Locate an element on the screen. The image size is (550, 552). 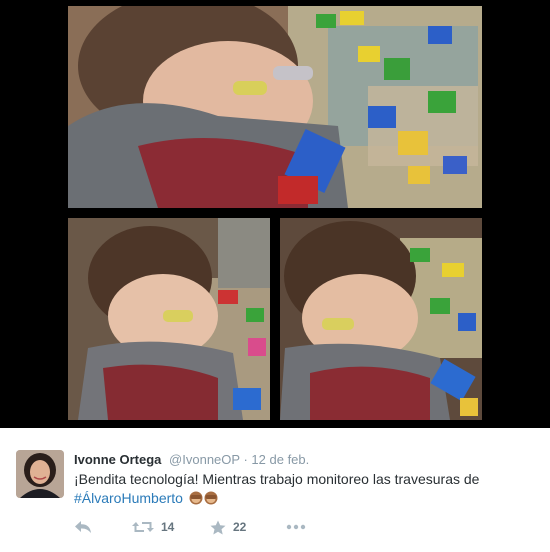
author-handle: @IvonneOP is located at coordinates (204, 459).